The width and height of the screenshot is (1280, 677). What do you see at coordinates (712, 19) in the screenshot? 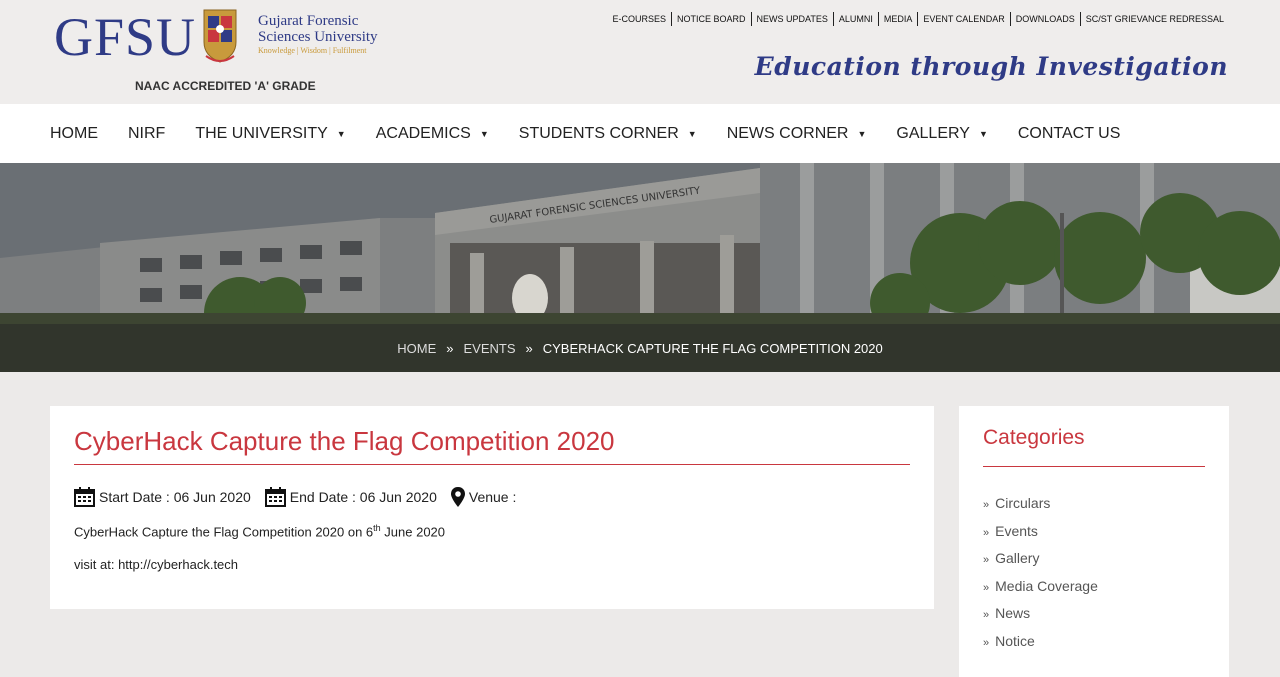
I see `top-link-notice-board: NOTICE BOARD` at bounding box center [712, 19].